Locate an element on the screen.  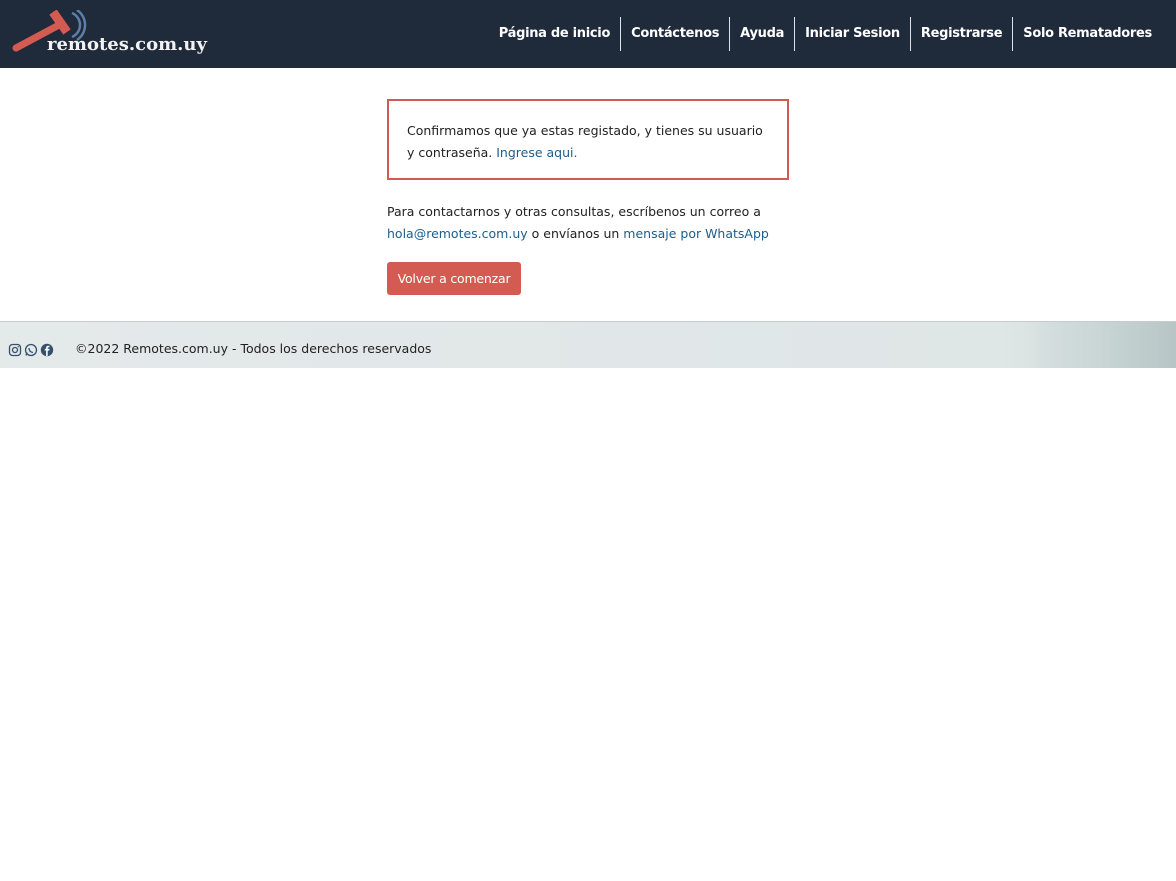
whatsapp-link: mensaje por WhatsApp is located at coordinates (696, 233).